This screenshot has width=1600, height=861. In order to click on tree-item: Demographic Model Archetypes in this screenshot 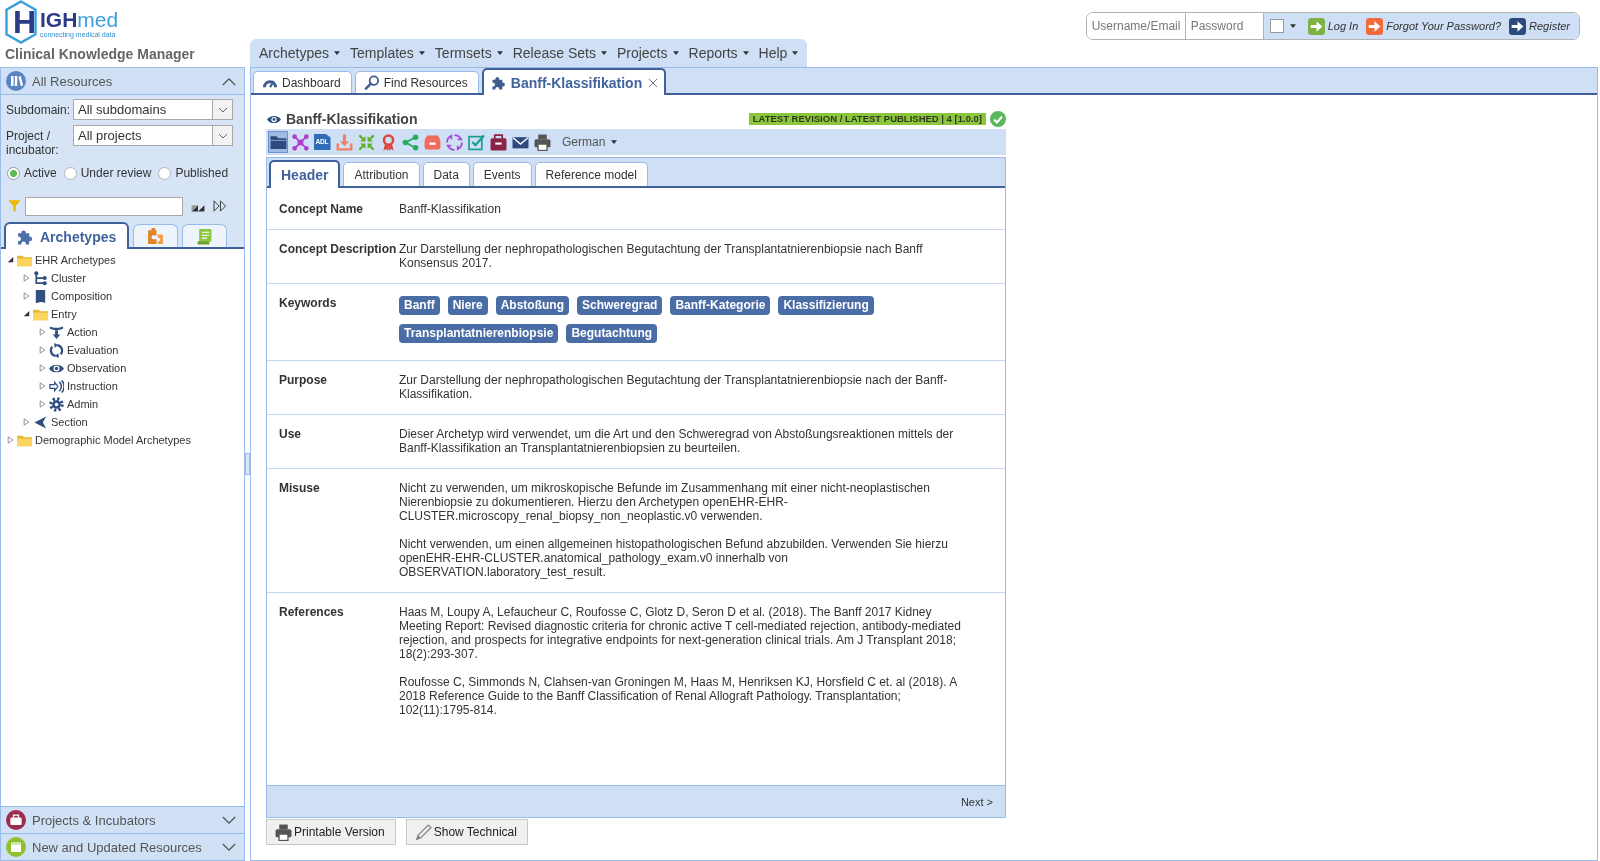, I will do `click(113, 440)`.